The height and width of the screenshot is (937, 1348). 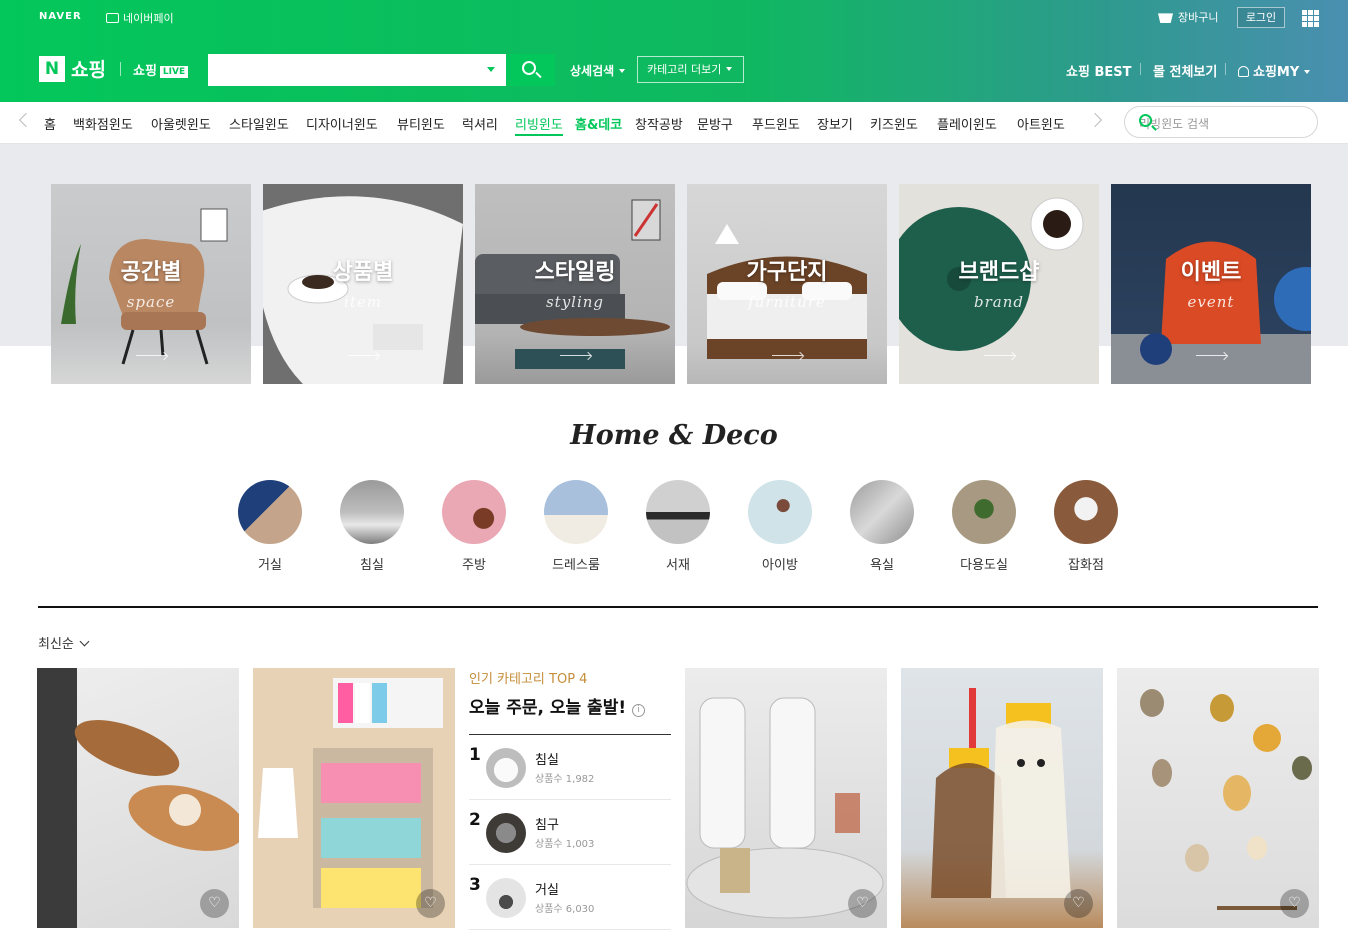 What do you see at coordinates (1098, 70) in the screenshot?
I see `shopping-best-link: 쇼핑 BEST` at bounding box center [1098, 70].